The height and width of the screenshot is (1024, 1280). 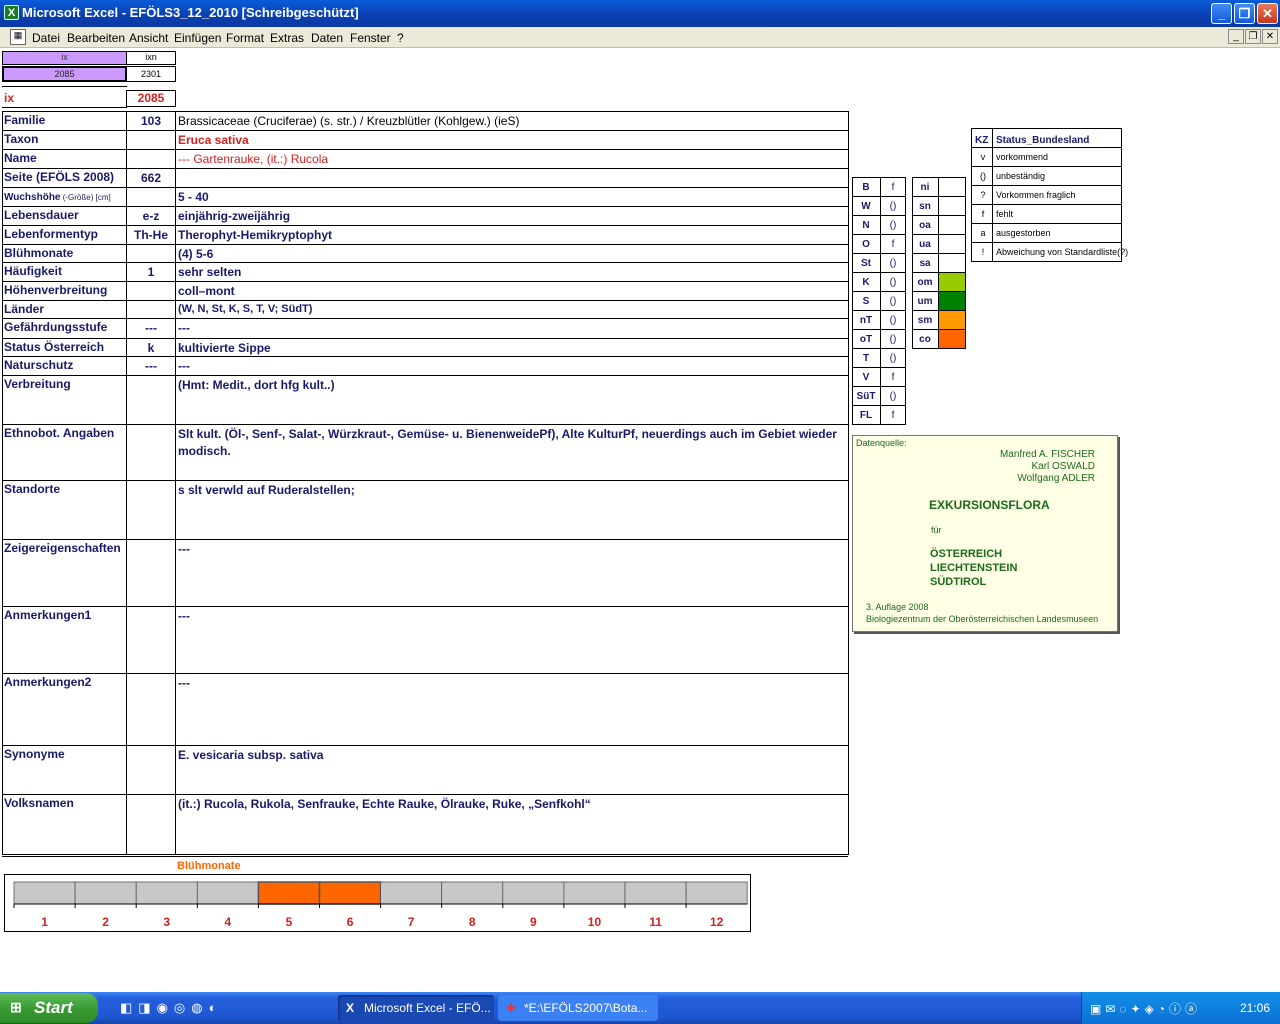 I want to click on region-value-6: (), so click(x=893, y=301).